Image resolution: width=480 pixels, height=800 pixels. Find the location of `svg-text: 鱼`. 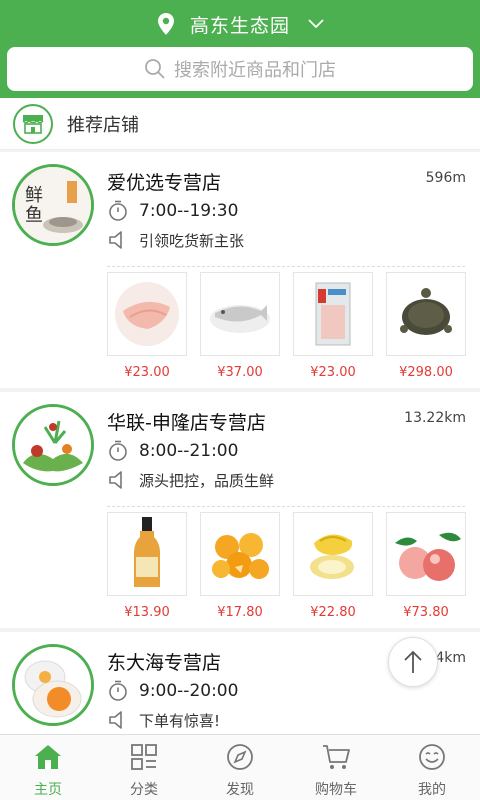

svg-text: 鱼 is located at coordinates (34, 215).